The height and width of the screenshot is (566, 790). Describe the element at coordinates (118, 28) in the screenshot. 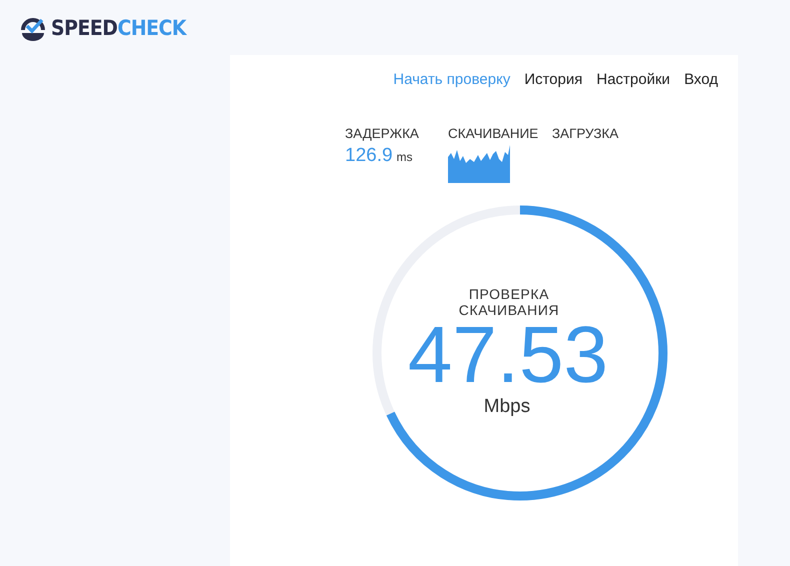

I see `logo-text: SPEEDCHECK` at that location.